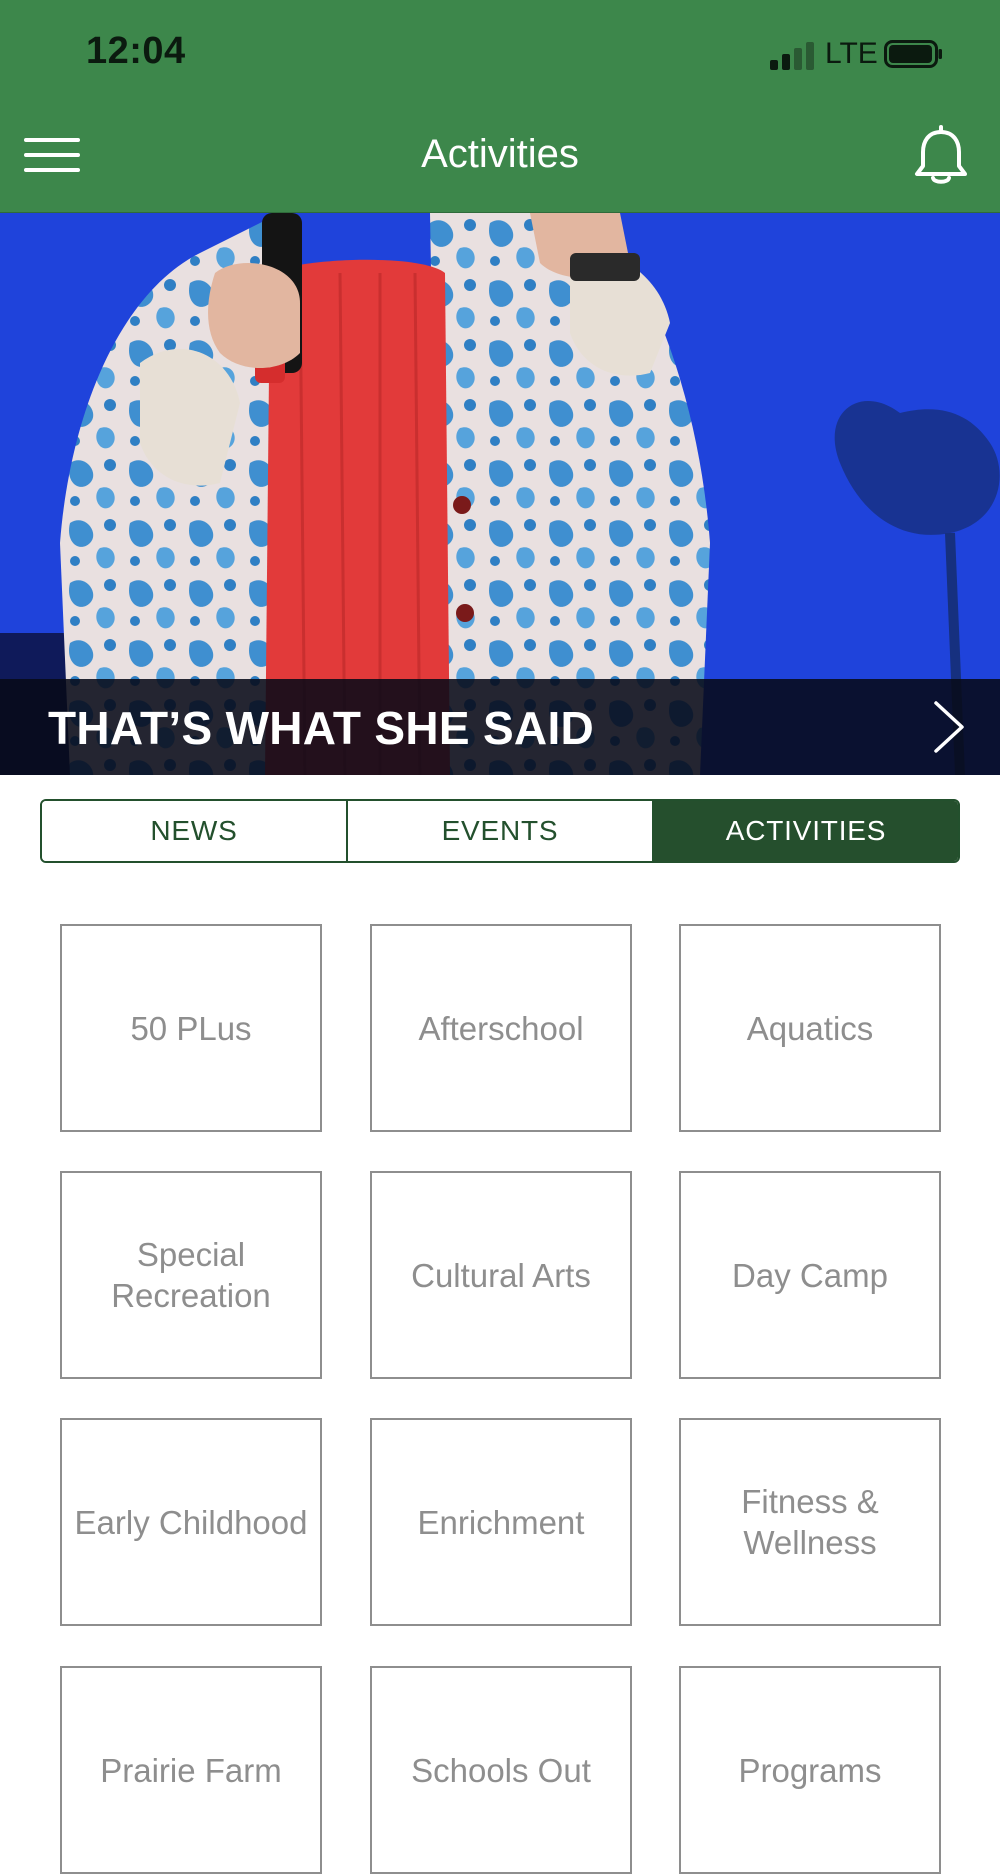  What do you see at coordinates (501, 1522) in the screenshot?
I see `activity-tile-enrichment: Enrichment` at bounding box center [501, 1522].